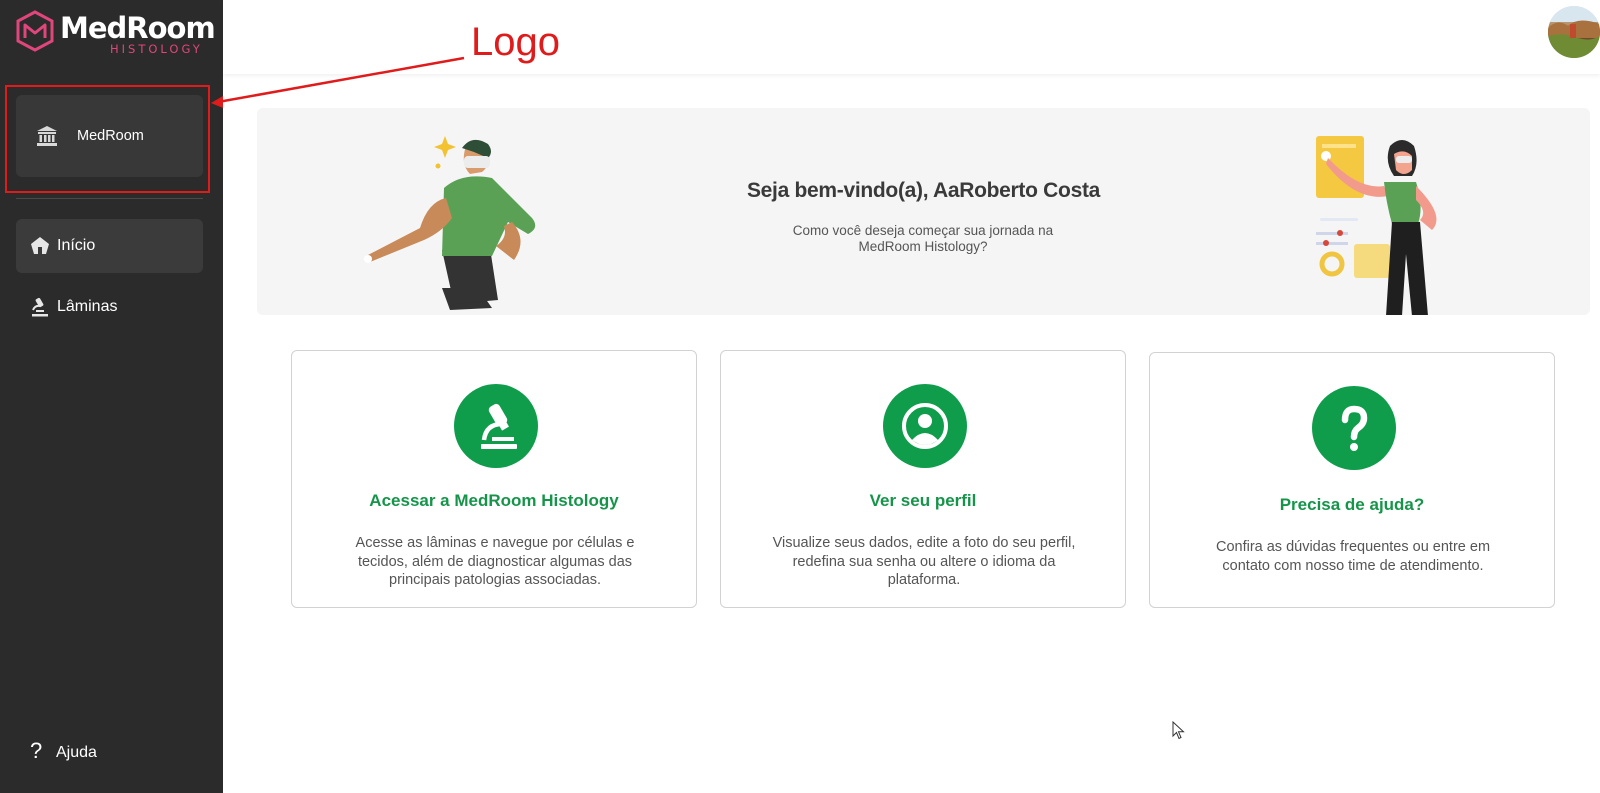 The image size is (1600, 793). I want to click on user-circle-icon, so click(925, 426).